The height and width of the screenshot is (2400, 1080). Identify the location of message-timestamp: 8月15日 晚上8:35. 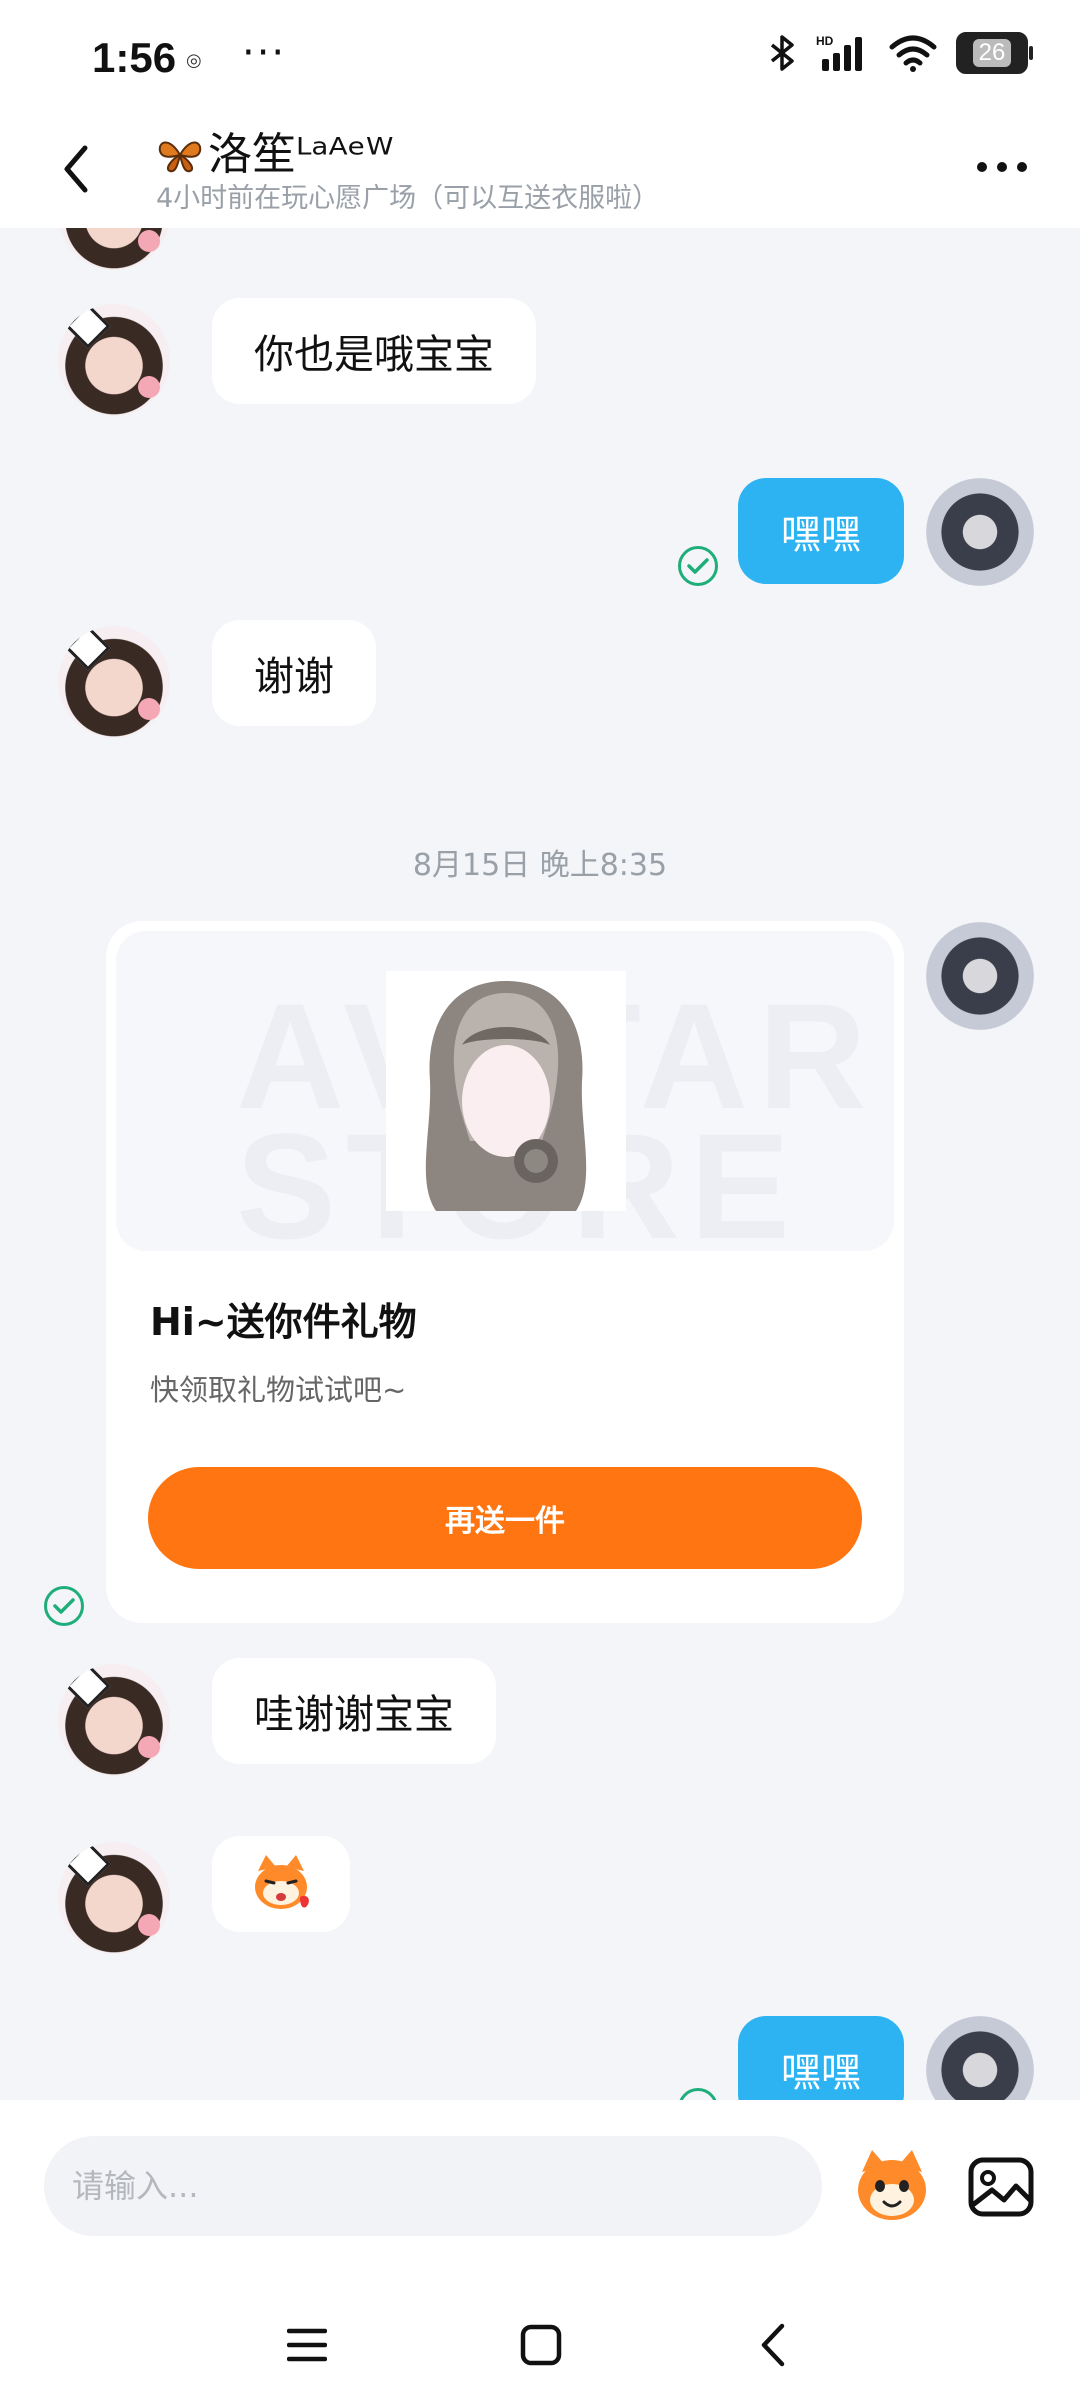
(540, 865).